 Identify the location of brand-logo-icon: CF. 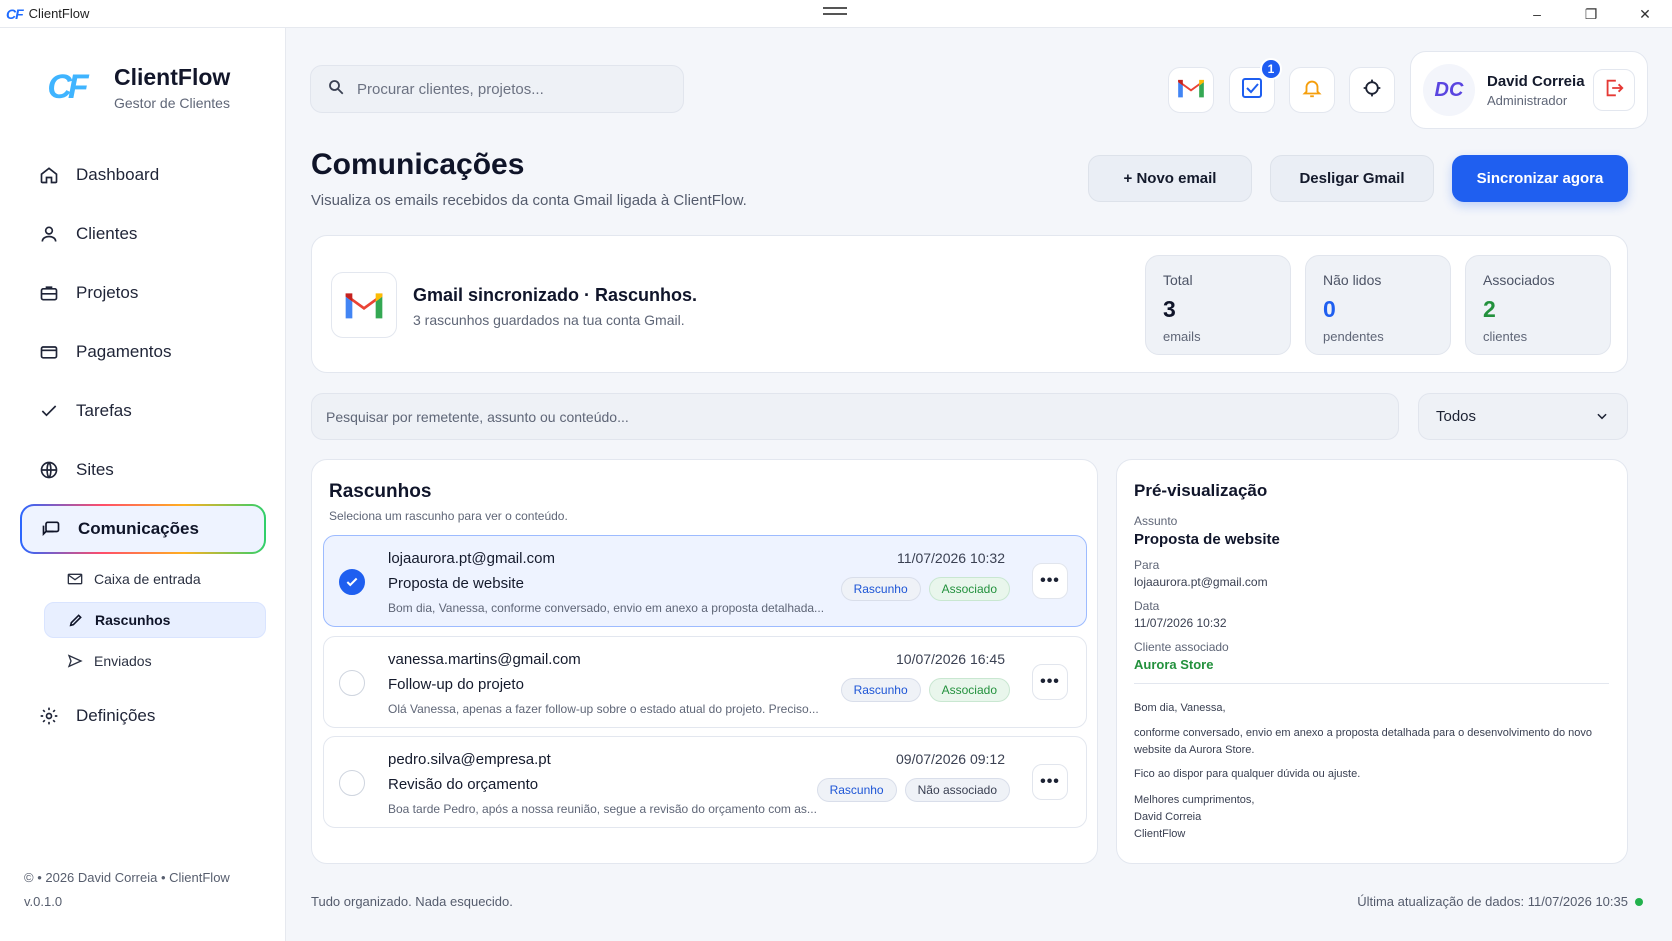
(67, 87).